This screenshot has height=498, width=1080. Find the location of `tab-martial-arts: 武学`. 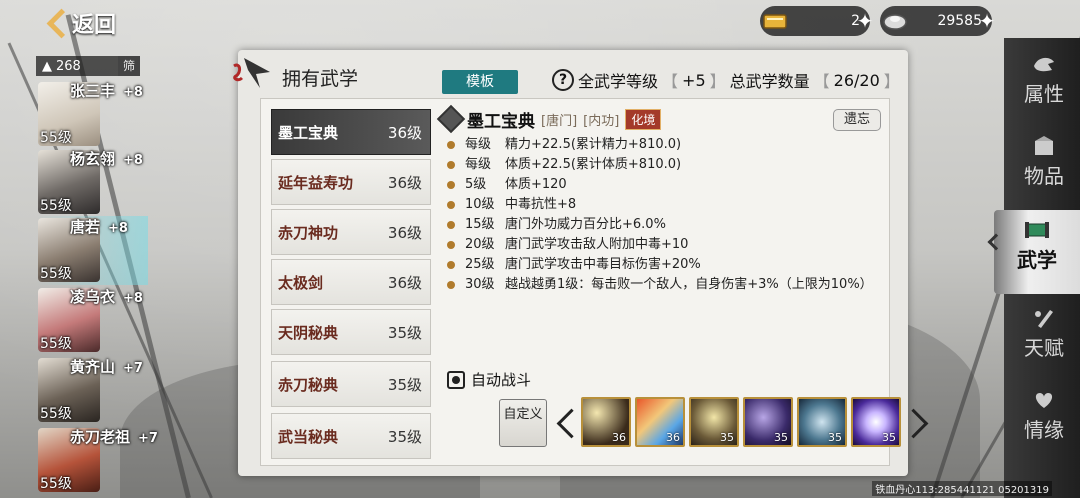

tab-martial-arts: 武学 is located at coordinates (1033, 252).